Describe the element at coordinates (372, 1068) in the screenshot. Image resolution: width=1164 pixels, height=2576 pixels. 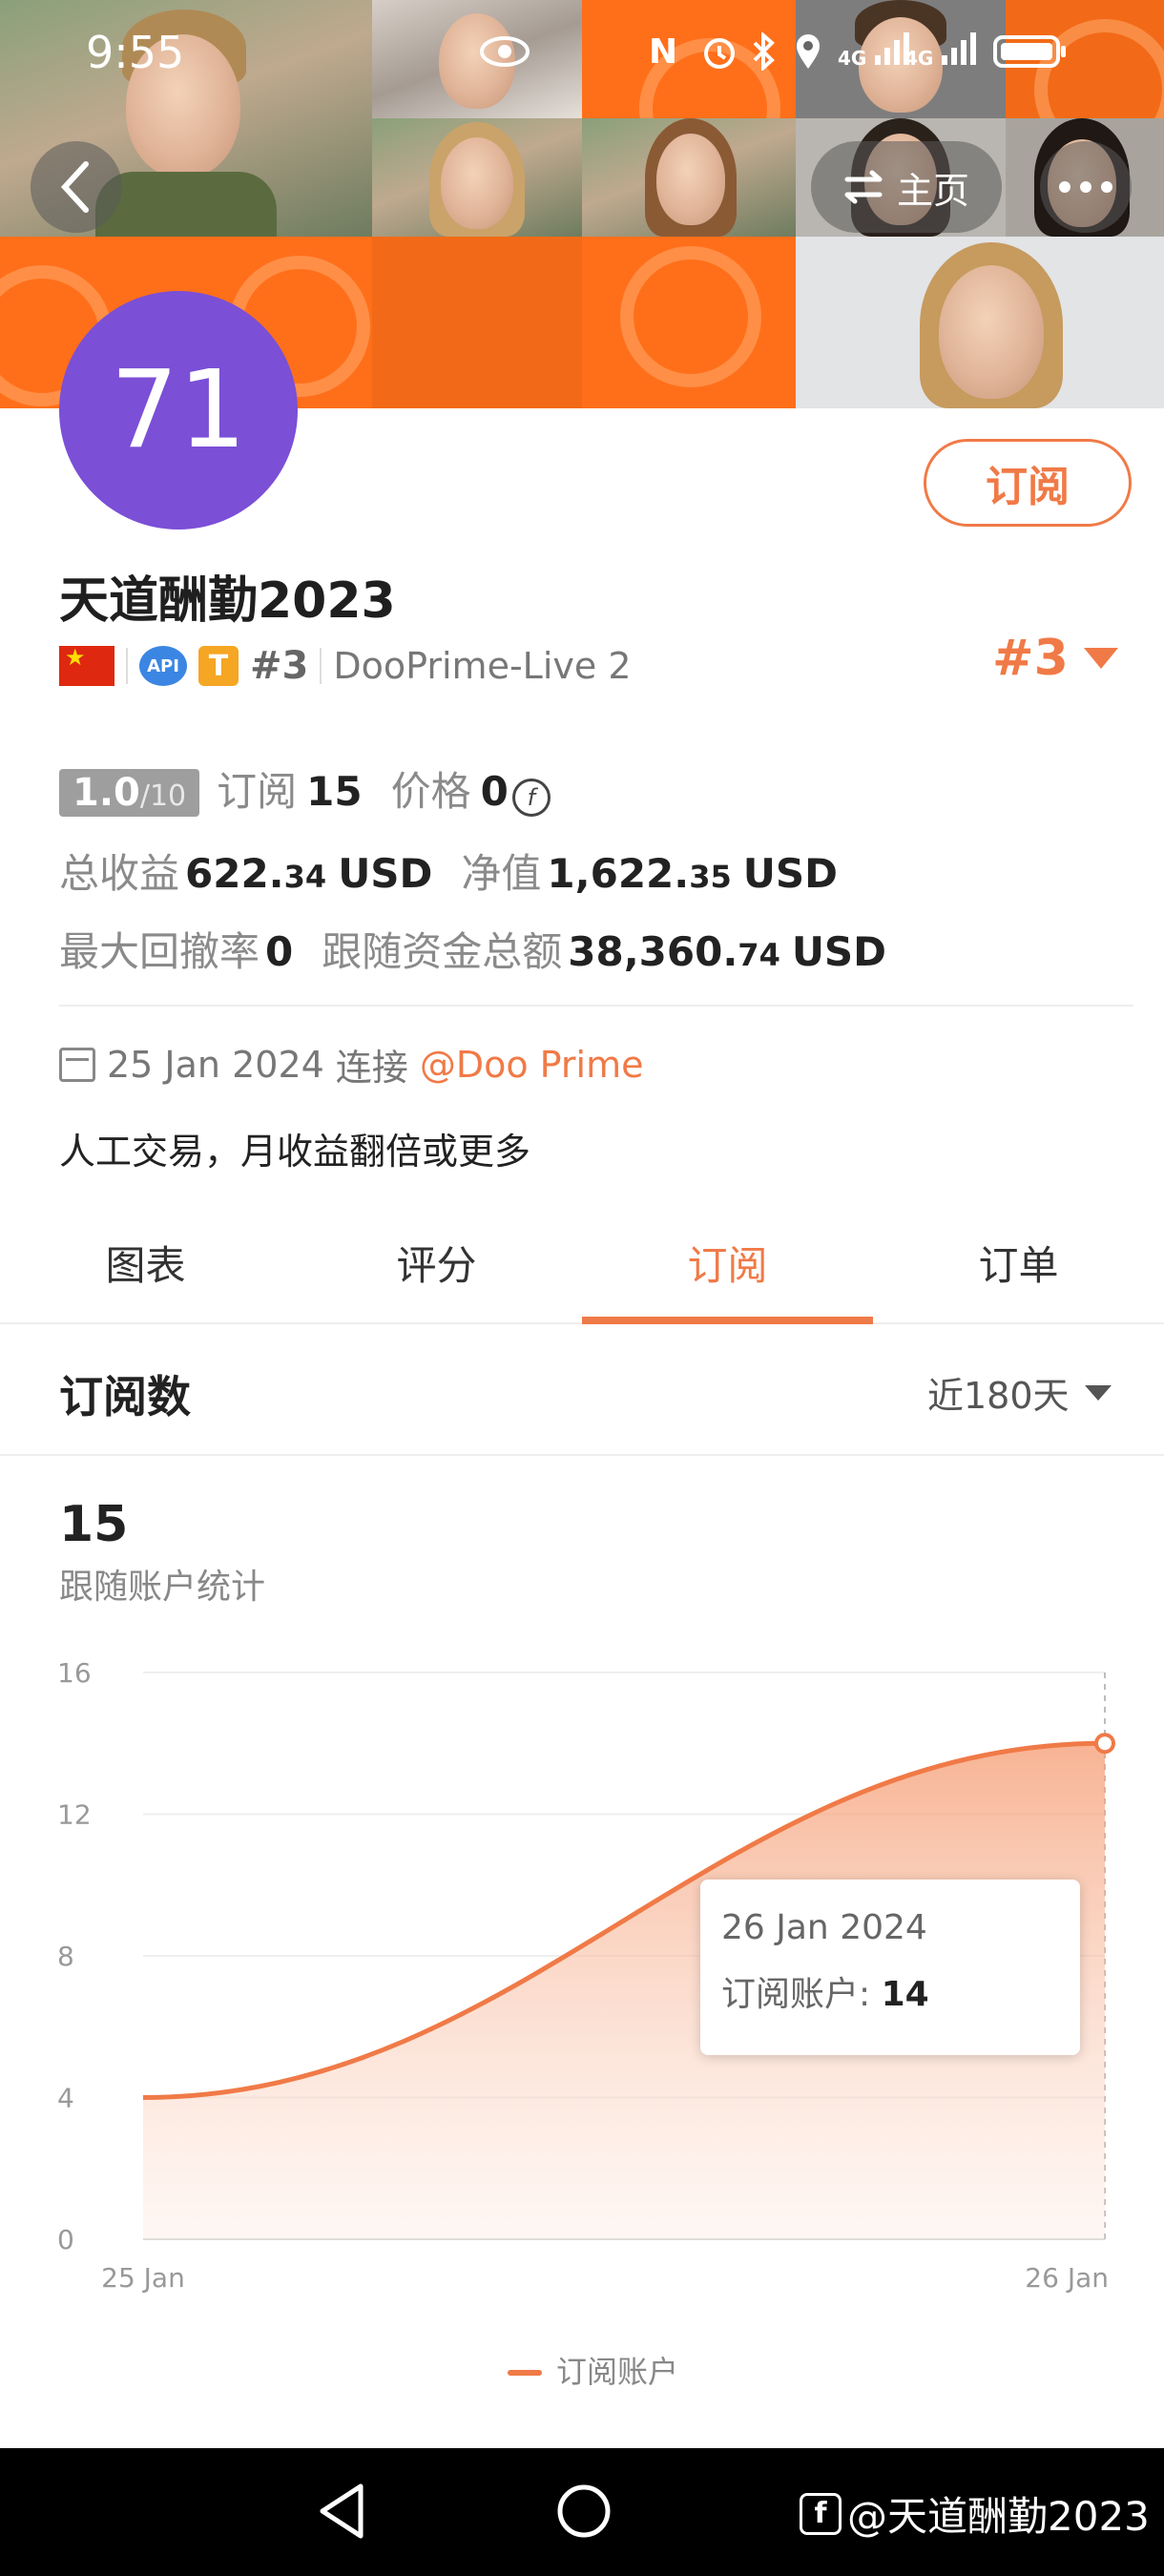
I see `connect-label: 连接` at that location.